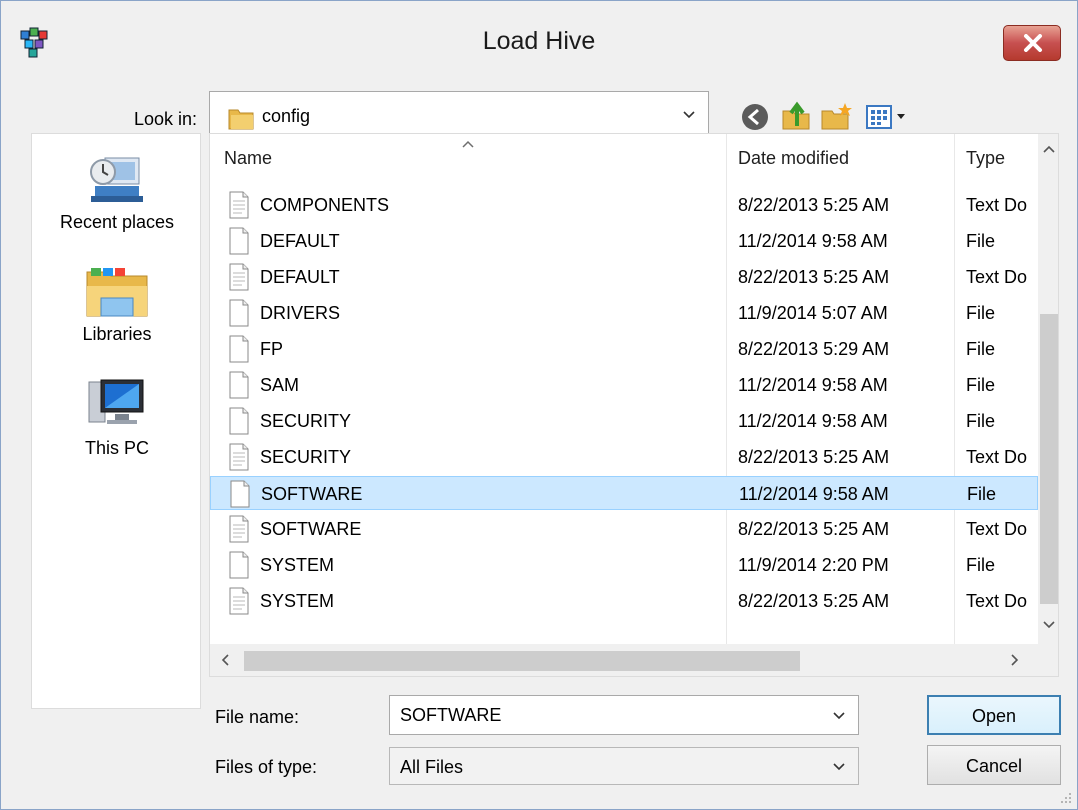  Describe the element at coordinates (797, 117) in the screenshot. I see `up-folder-icon` at that location.